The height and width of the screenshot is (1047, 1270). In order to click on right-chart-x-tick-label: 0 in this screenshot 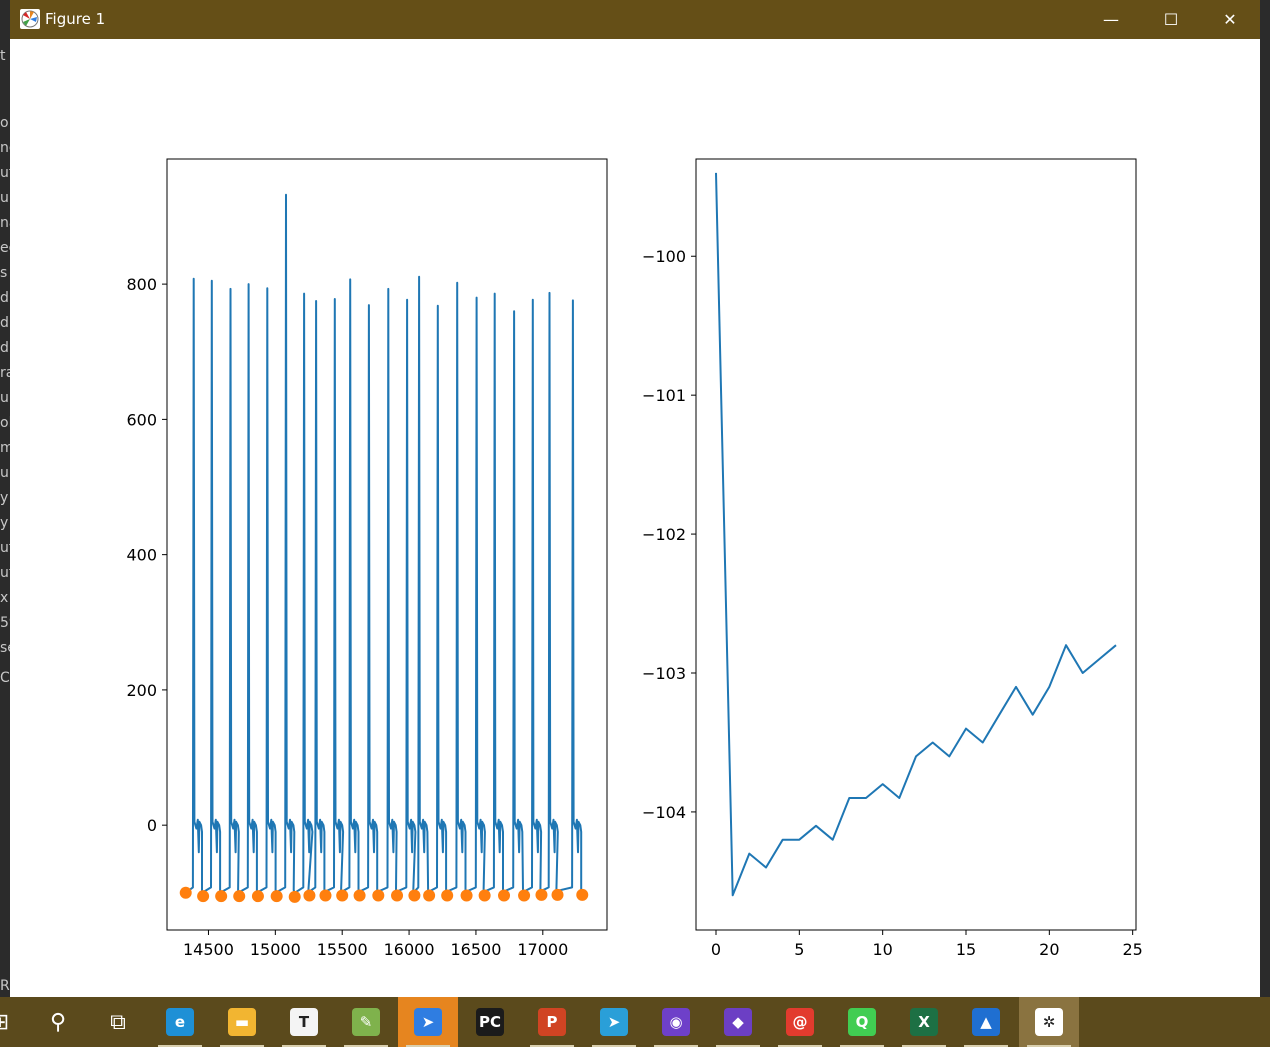, I will do `click(716, 949)`.